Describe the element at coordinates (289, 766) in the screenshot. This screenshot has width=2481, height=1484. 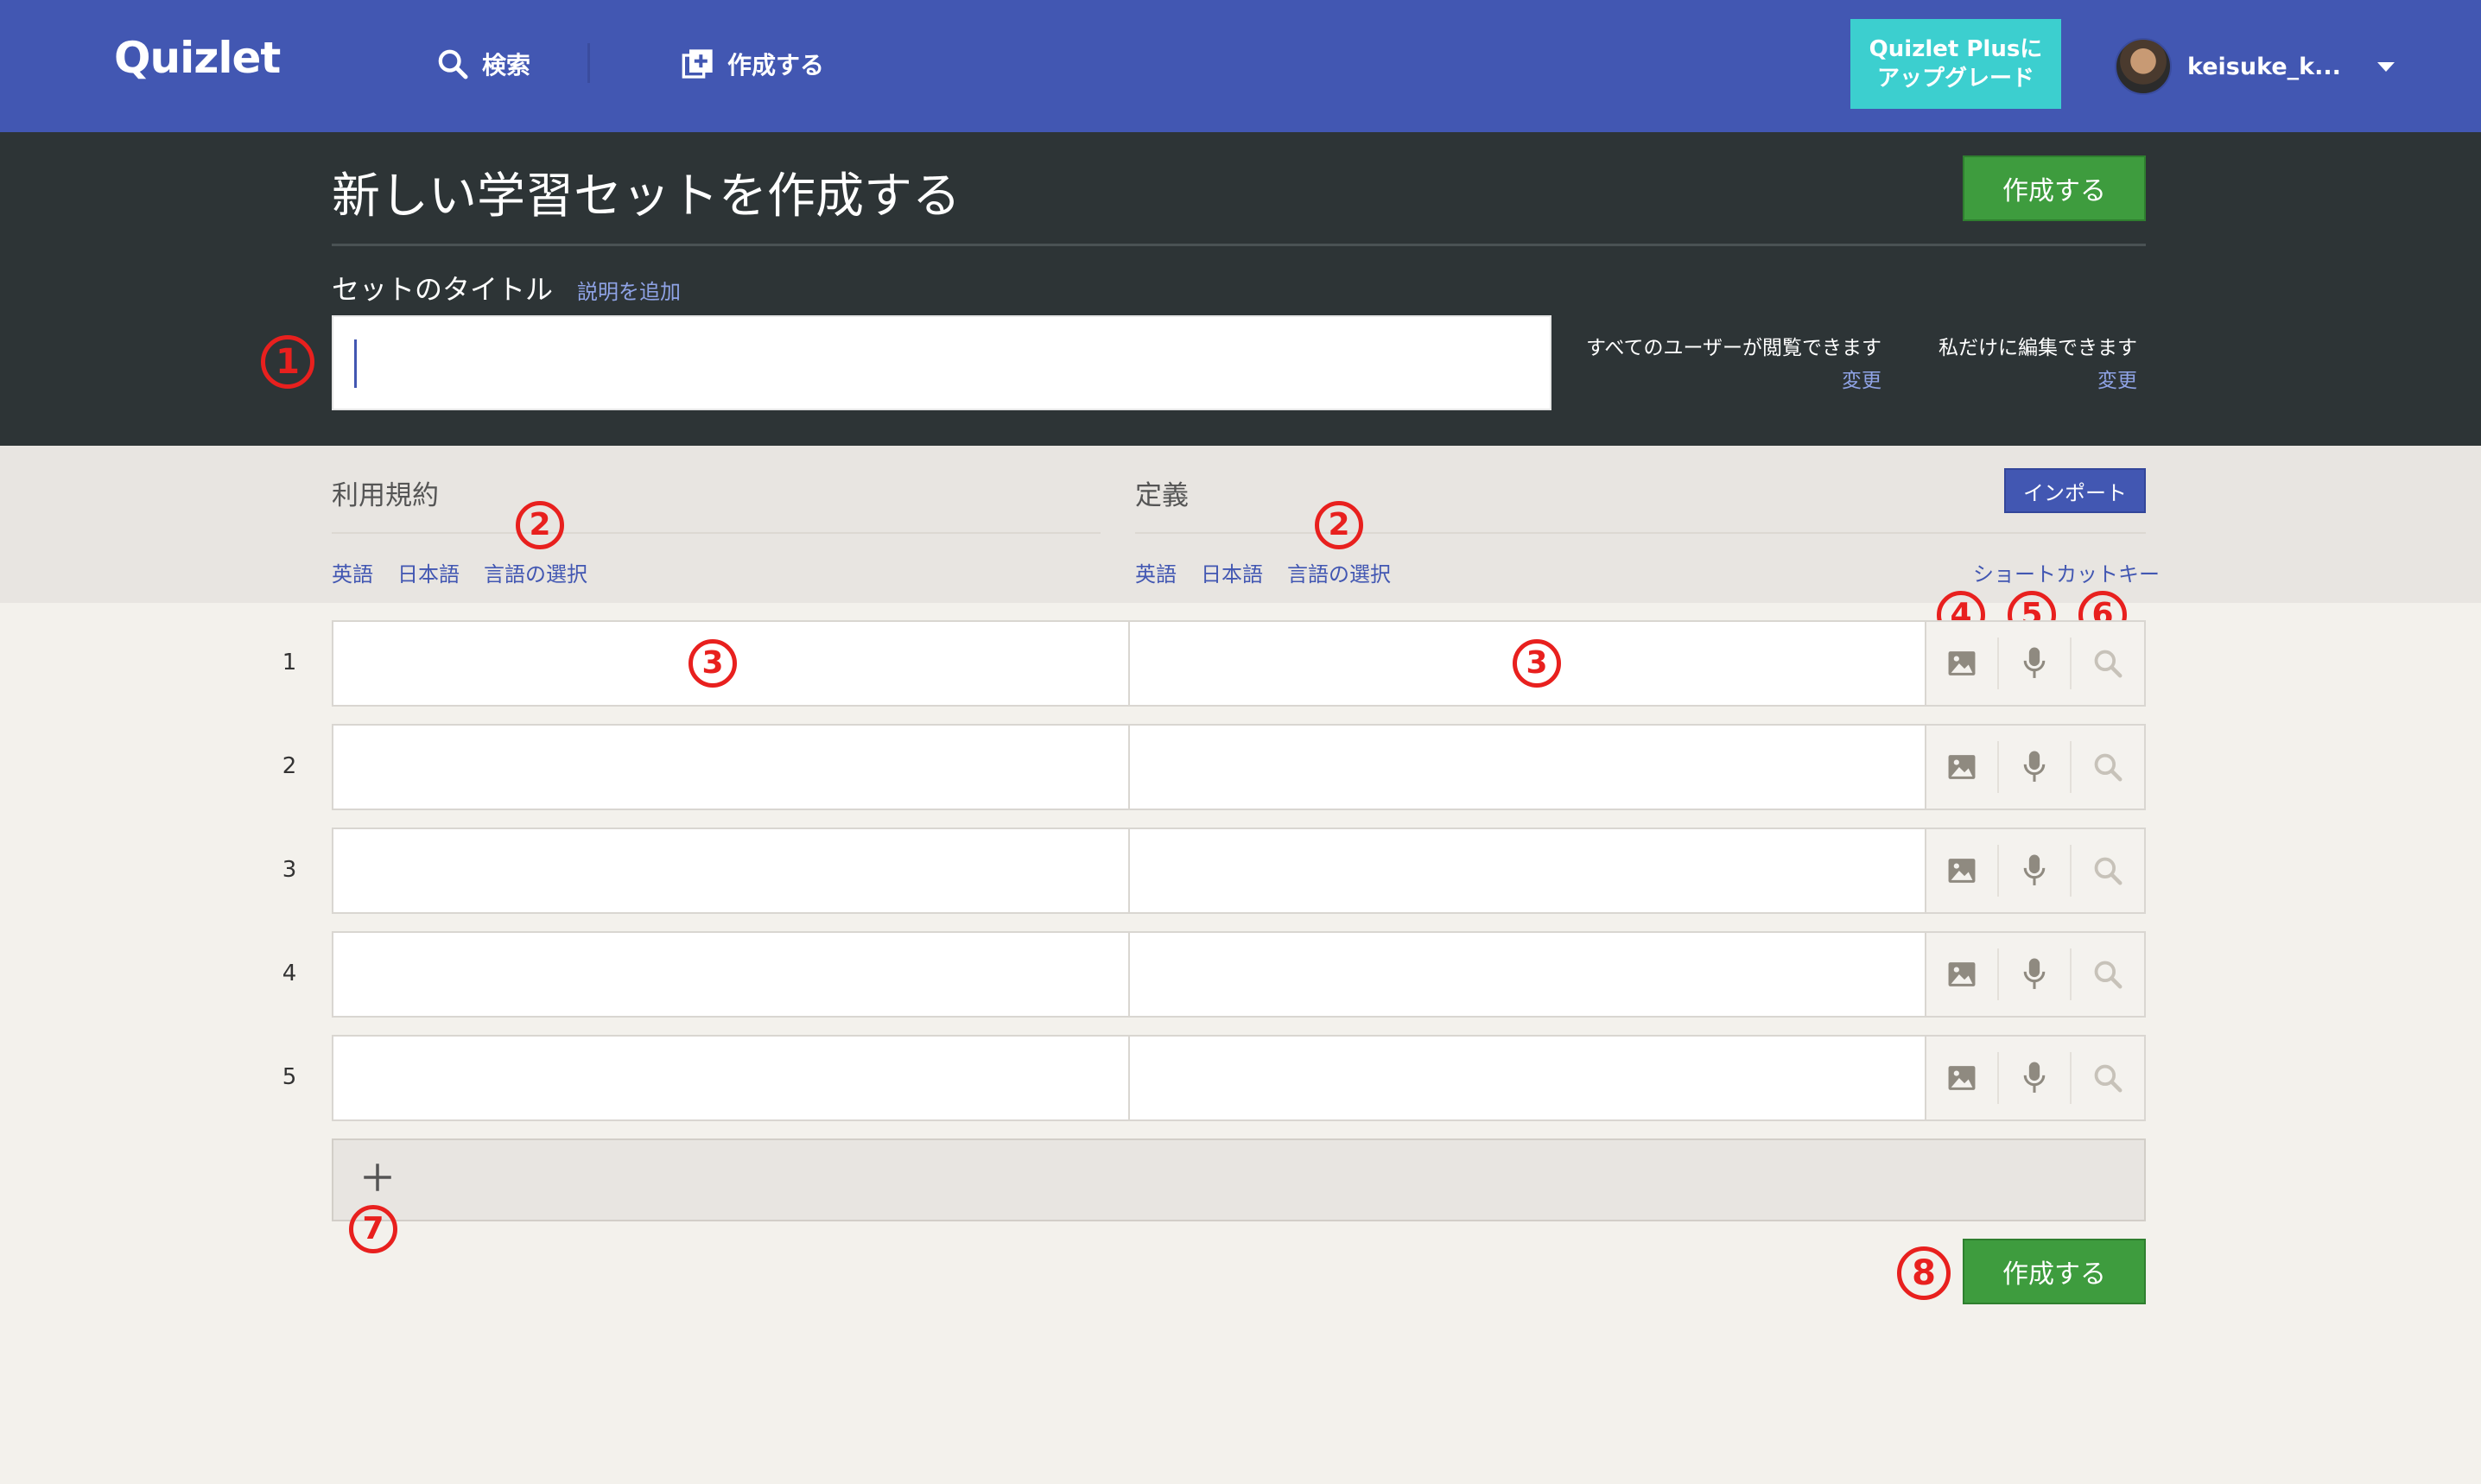
I see `row-number: 2` at that location.